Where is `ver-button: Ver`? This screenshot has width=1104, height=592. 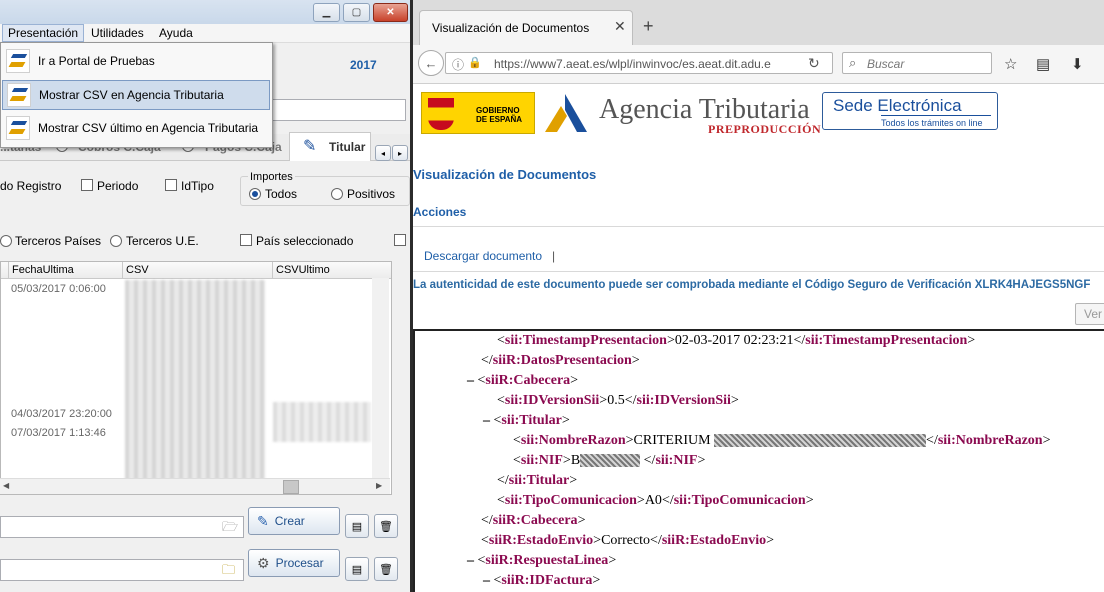 ver-button: Ver is located at coordinates (1089, 314).